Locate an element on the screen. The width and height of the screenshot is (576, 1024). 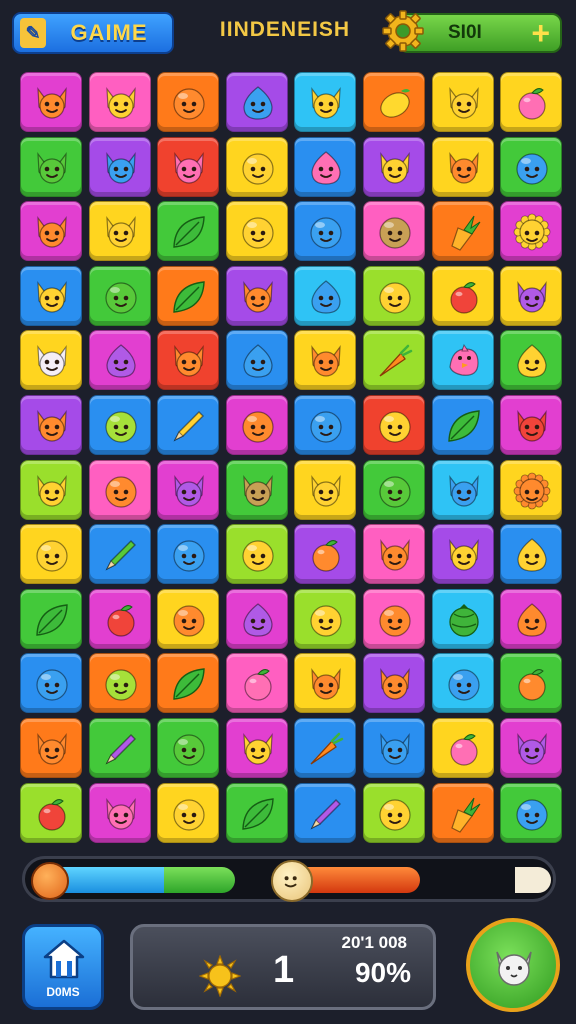
game-button: ✎ GAIME is located at coordinates (93, 33).